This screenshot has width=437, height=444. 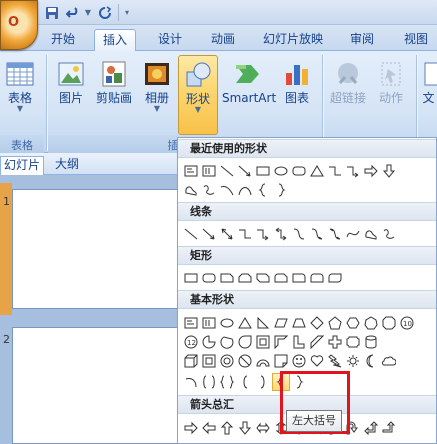 What do you see at coordinates (191, 323) in the screenshot?
I see `textbox-shape-icon` at bounding box center [191, 323].